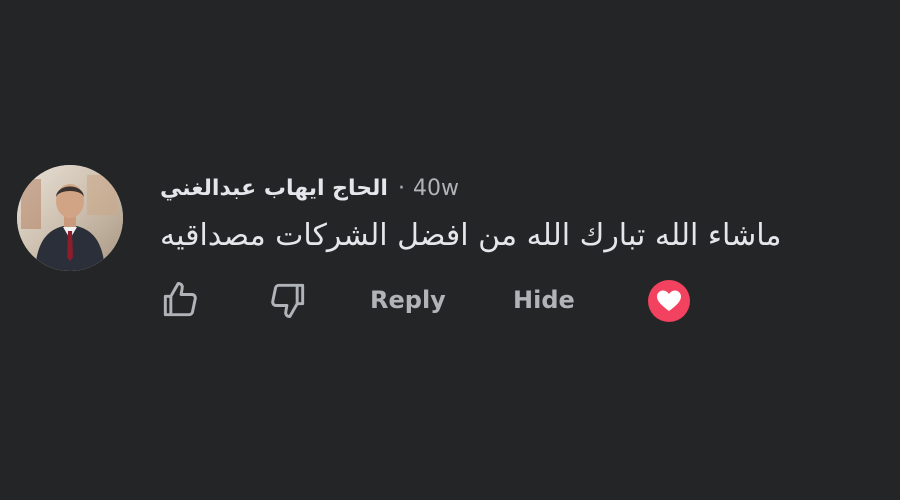 The width and height of the screenshot is (900, 500). I want to click on dislike-button, so click(288, 300).